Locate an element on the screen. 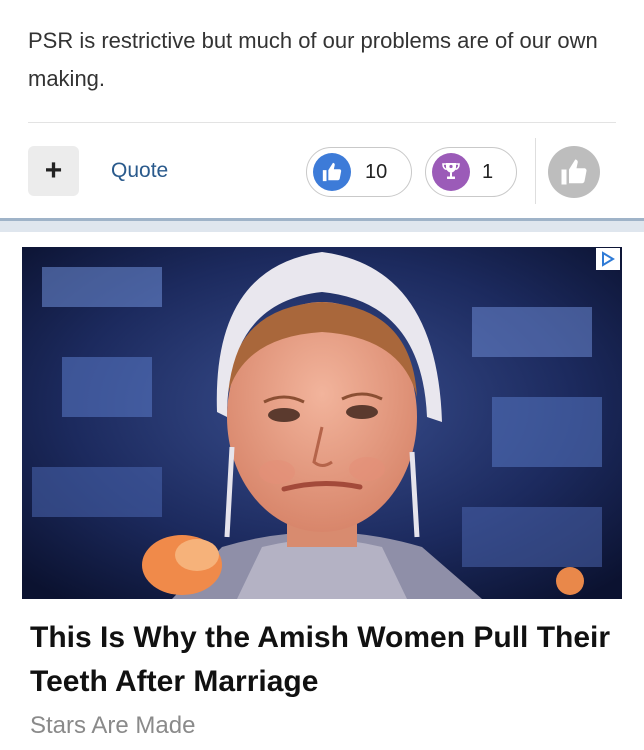  react-button is located at coordinates (574, 172).